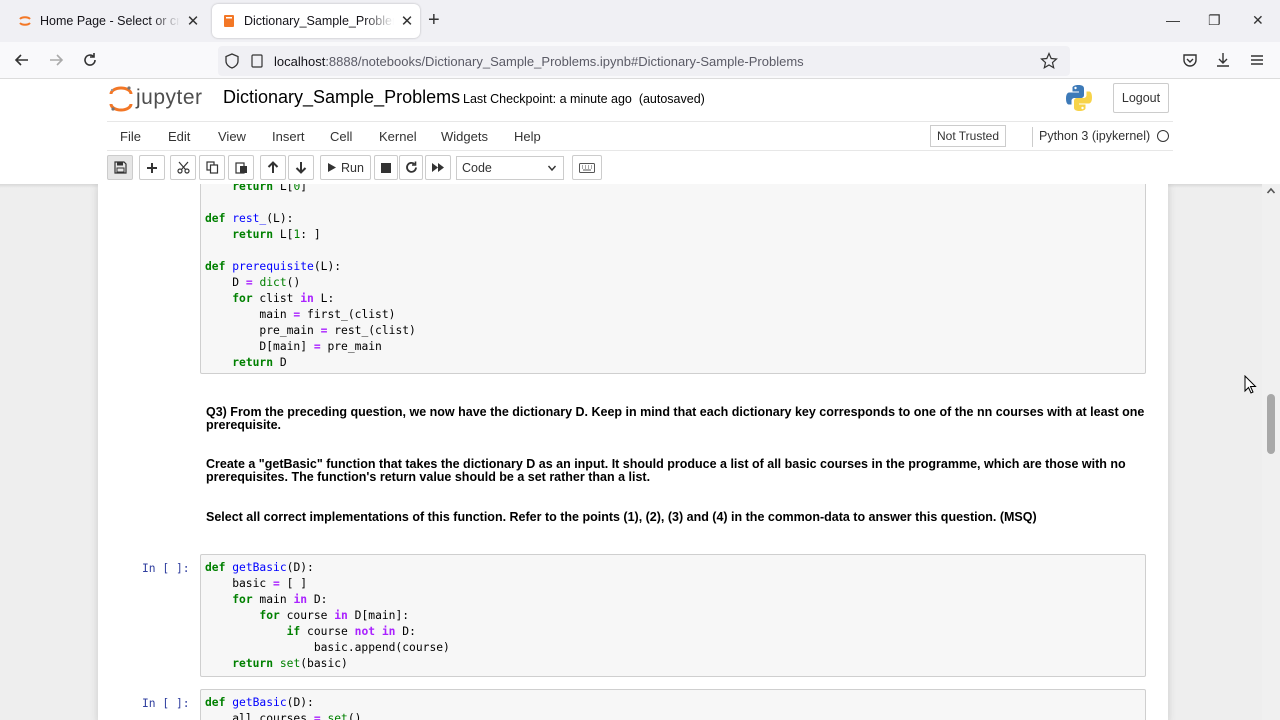  What do you see at coordinates (510, 168) in the screenshot?
I see `cell-type-select: Code` at bounding box center [510, 168].